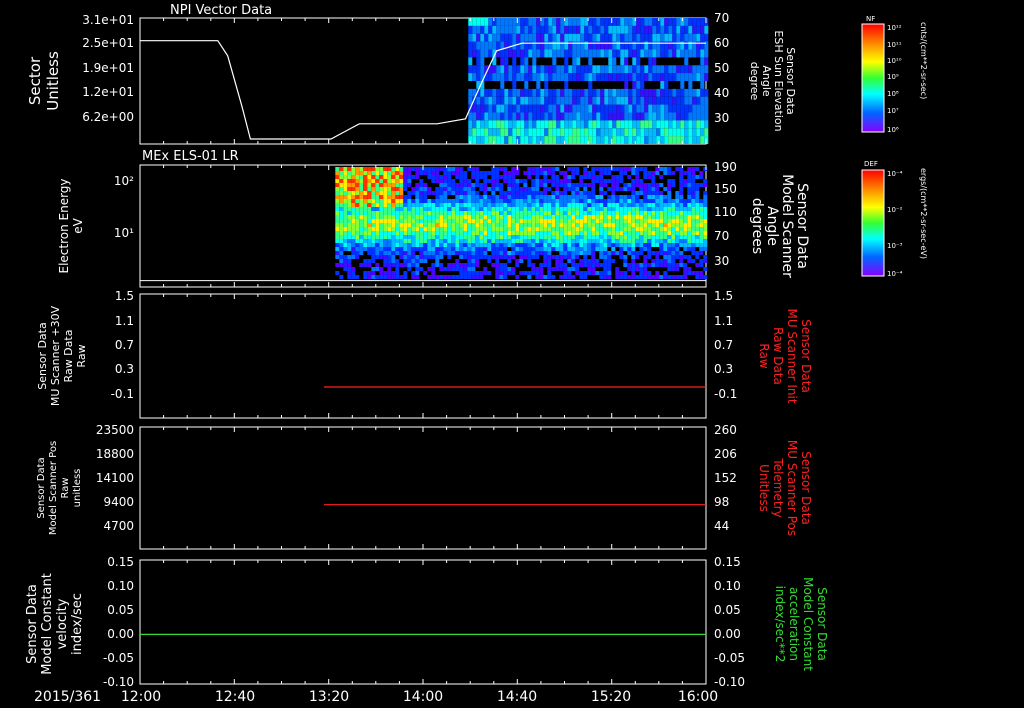 This screenshot has height=708, width=1024. I want to click on y-label-line: Sensor Data, so click(41, 487).